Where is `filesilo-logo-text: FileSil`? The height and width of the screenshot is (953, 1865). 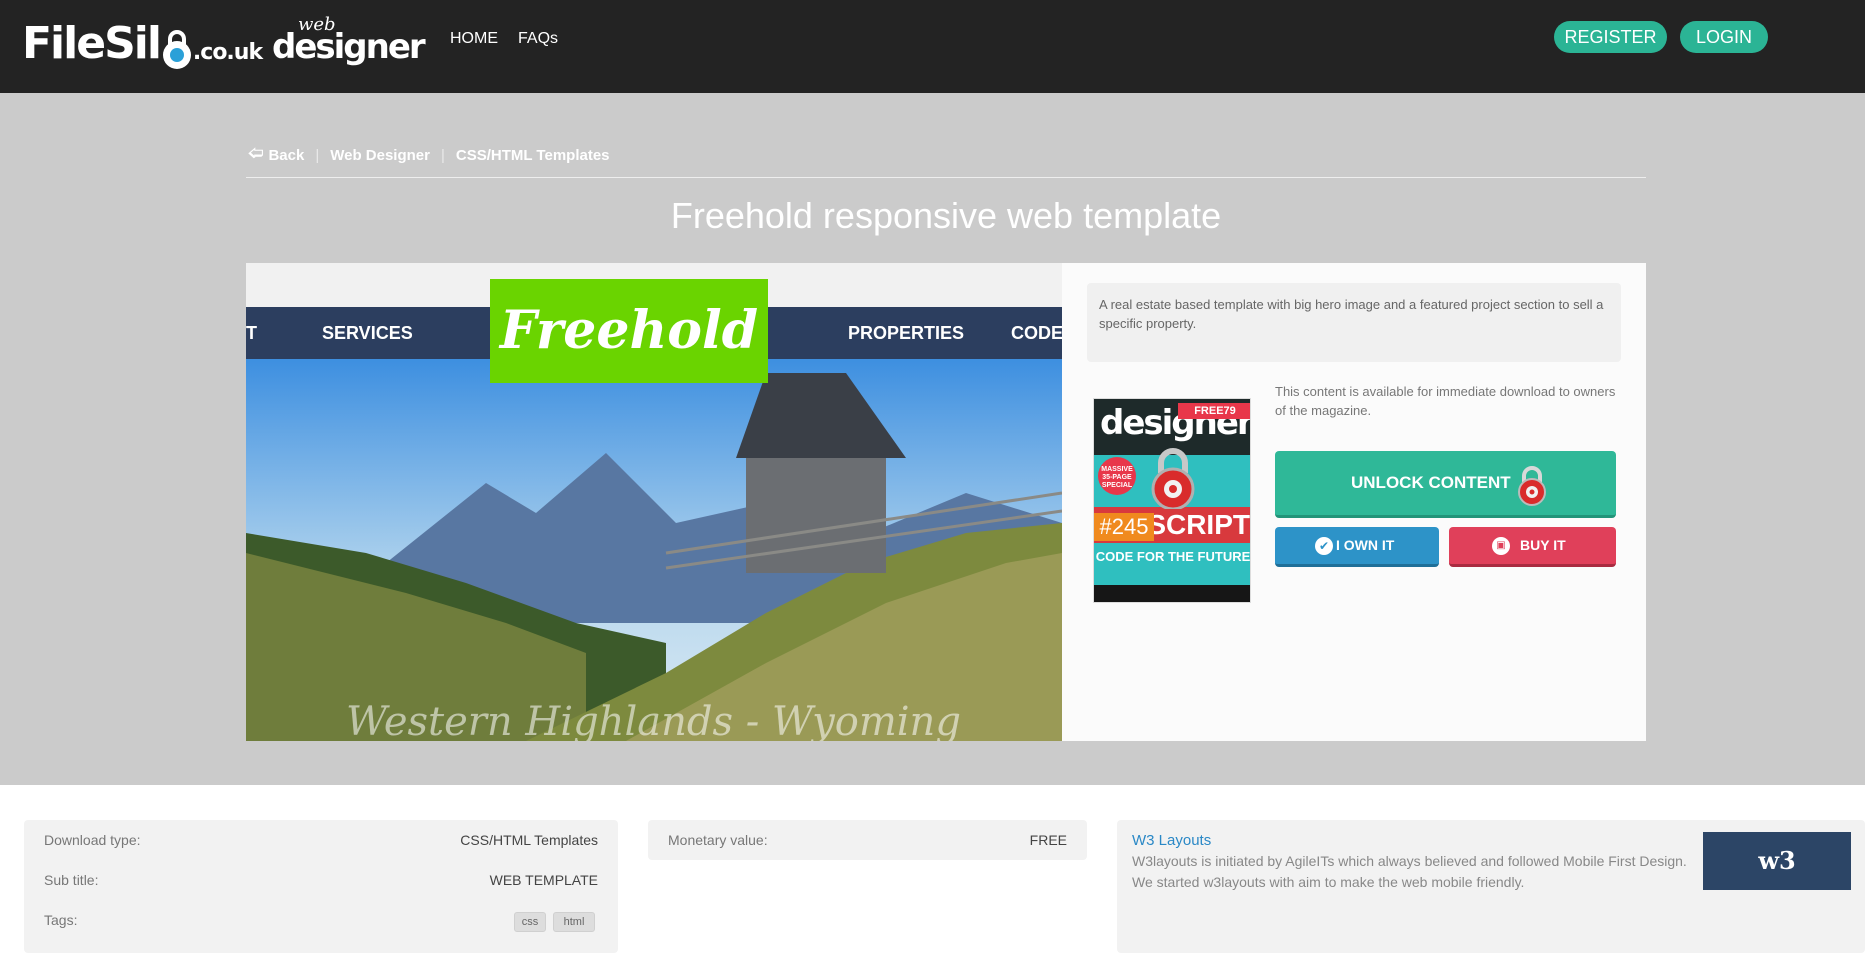 filesilo-logo-text: FileSil is located at coordinates (92, 43).